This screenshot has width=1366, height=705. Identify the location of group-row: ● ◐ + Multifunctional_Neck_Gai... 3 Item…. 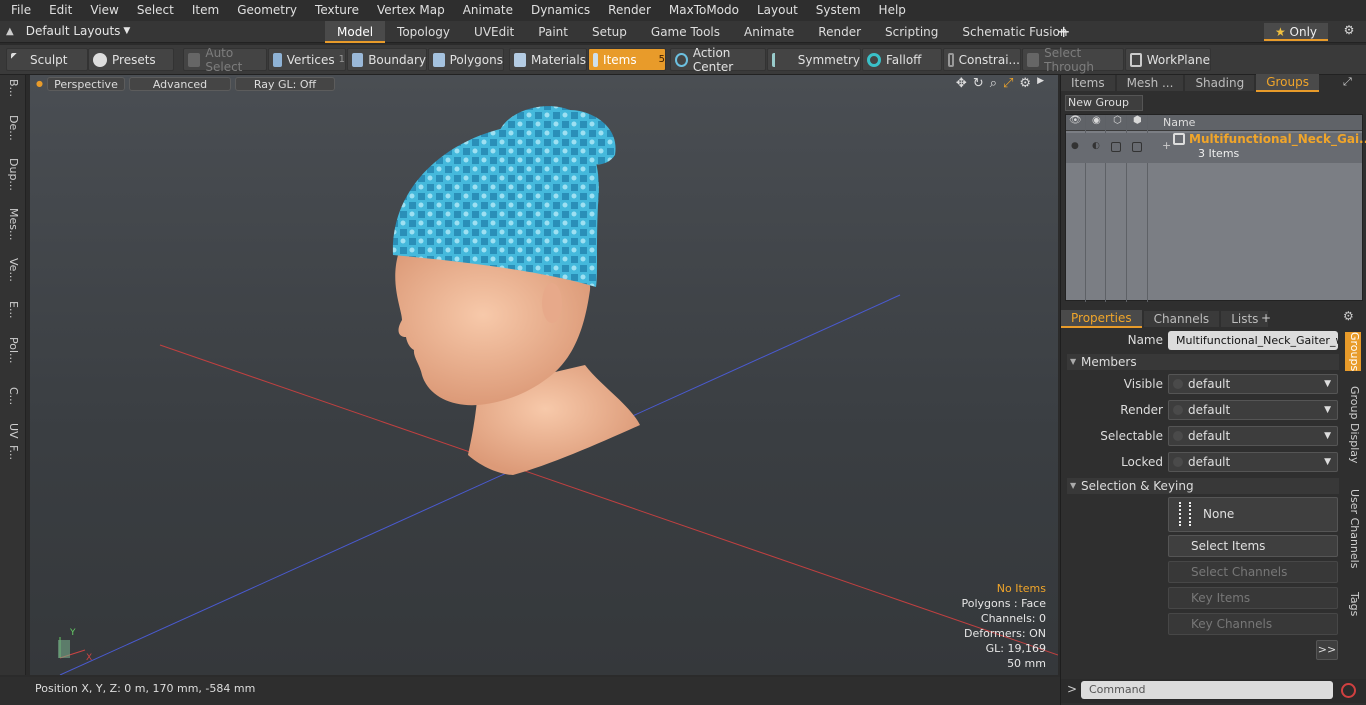
(1216, 147).